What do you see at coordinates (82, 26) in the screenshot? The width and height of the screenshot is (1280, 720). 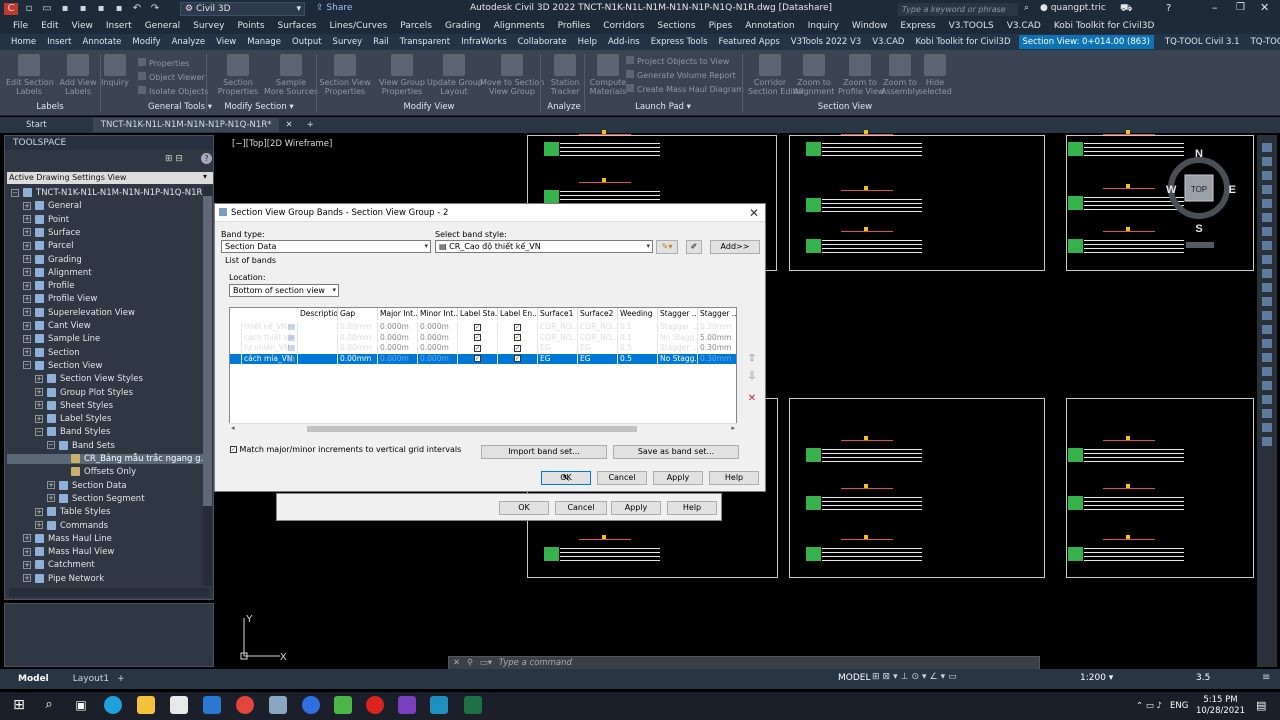 I see `menu-item: View` at bounding box center [82, 26].